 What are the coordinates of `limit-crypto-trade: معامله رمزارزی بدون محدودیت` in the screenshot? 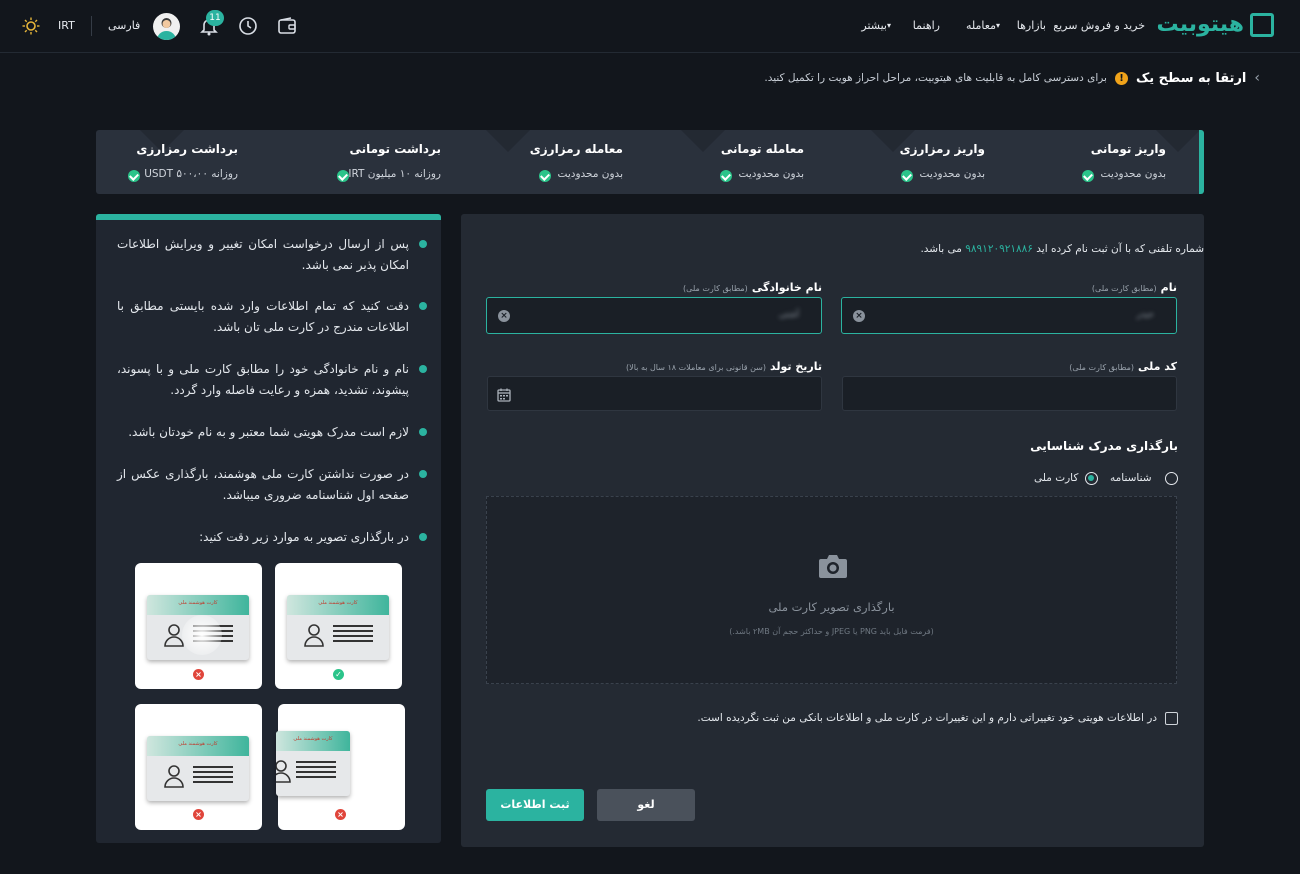 It's located at (576, 162).